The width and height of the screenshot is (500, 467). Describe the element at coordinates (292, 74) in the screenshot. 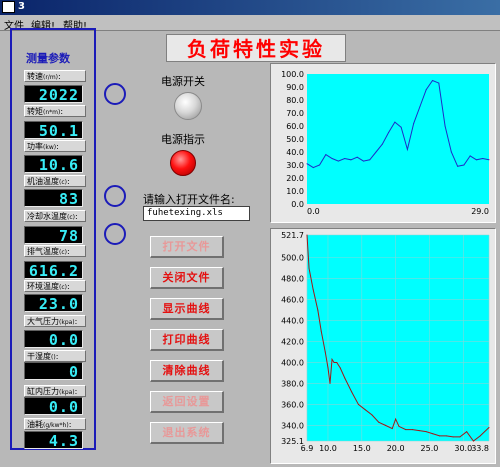

I see `y-tick-label: 100.0` at that location.